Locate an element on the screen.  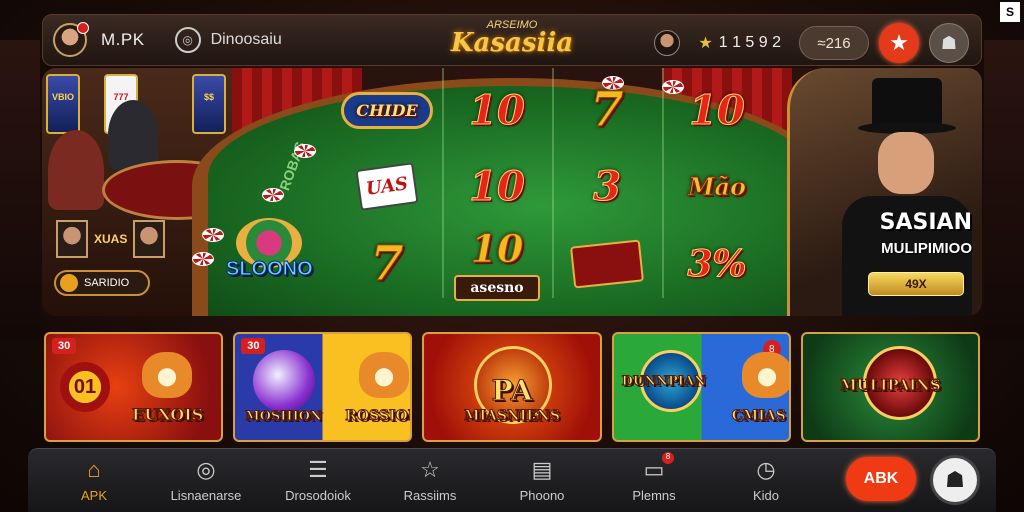
right-decor is located at coordinates (1004, 190).